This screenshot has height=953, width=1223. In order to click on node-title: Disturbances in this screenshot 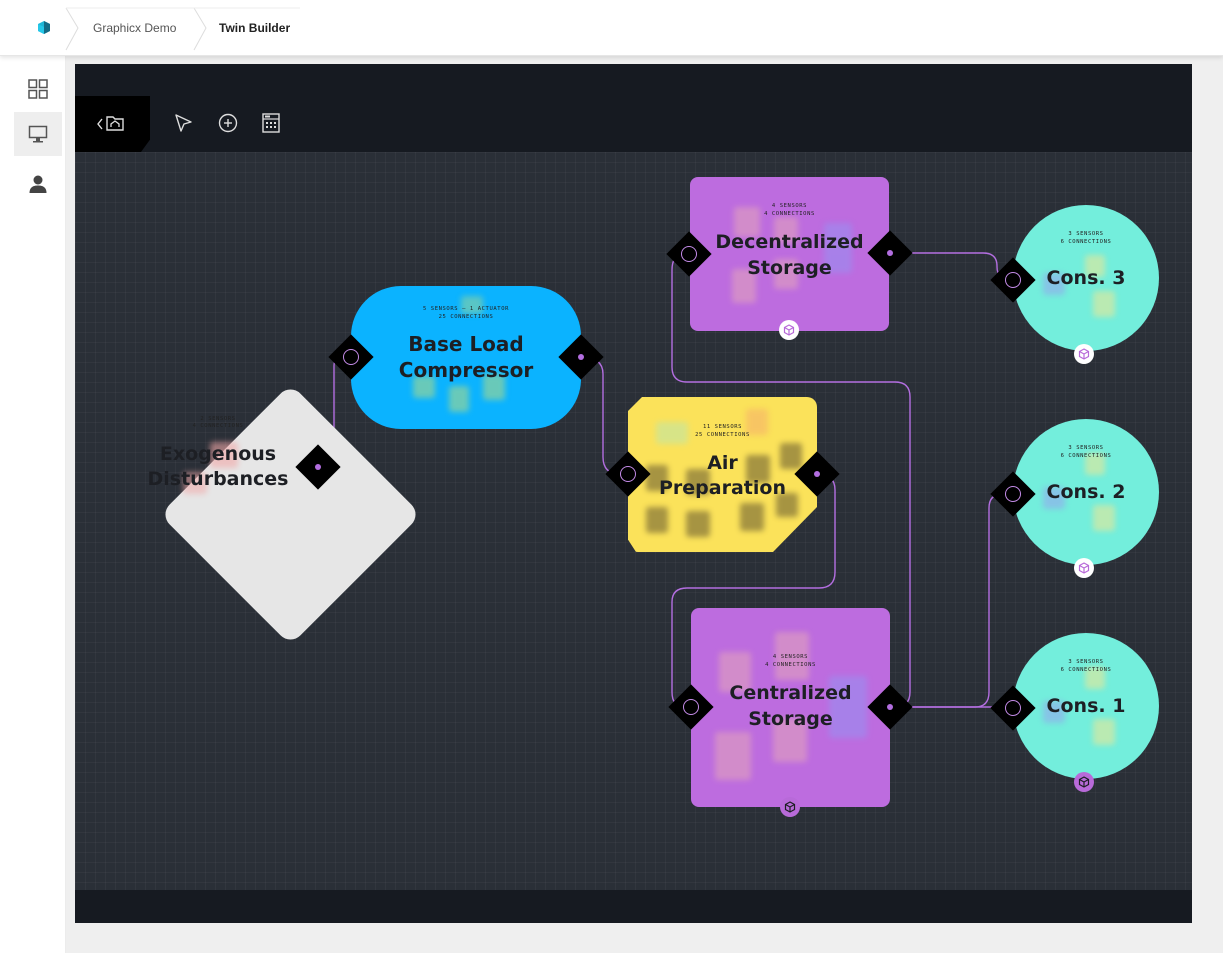, I will do `click(218, 479)`.